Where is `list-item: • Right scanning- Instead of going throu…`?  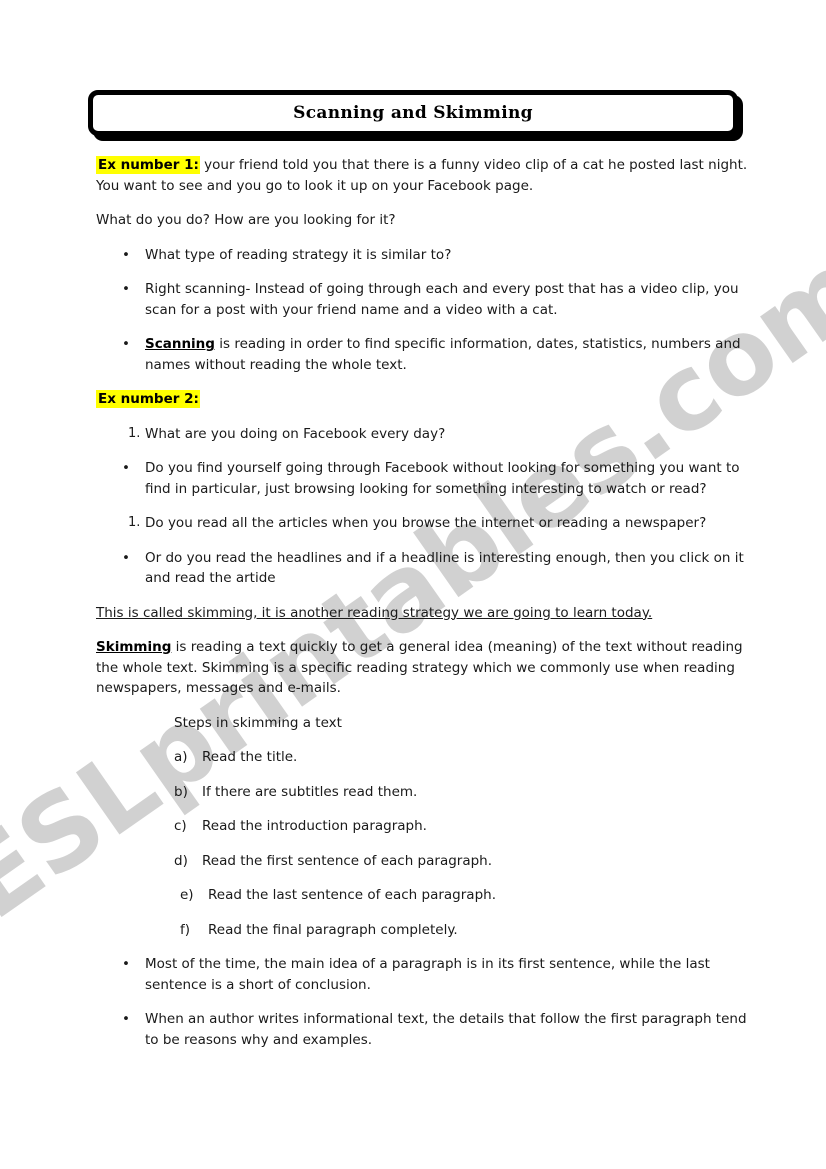
list-item: • Right scanning- Instead of going throu… is located at coordinates (427, 299).